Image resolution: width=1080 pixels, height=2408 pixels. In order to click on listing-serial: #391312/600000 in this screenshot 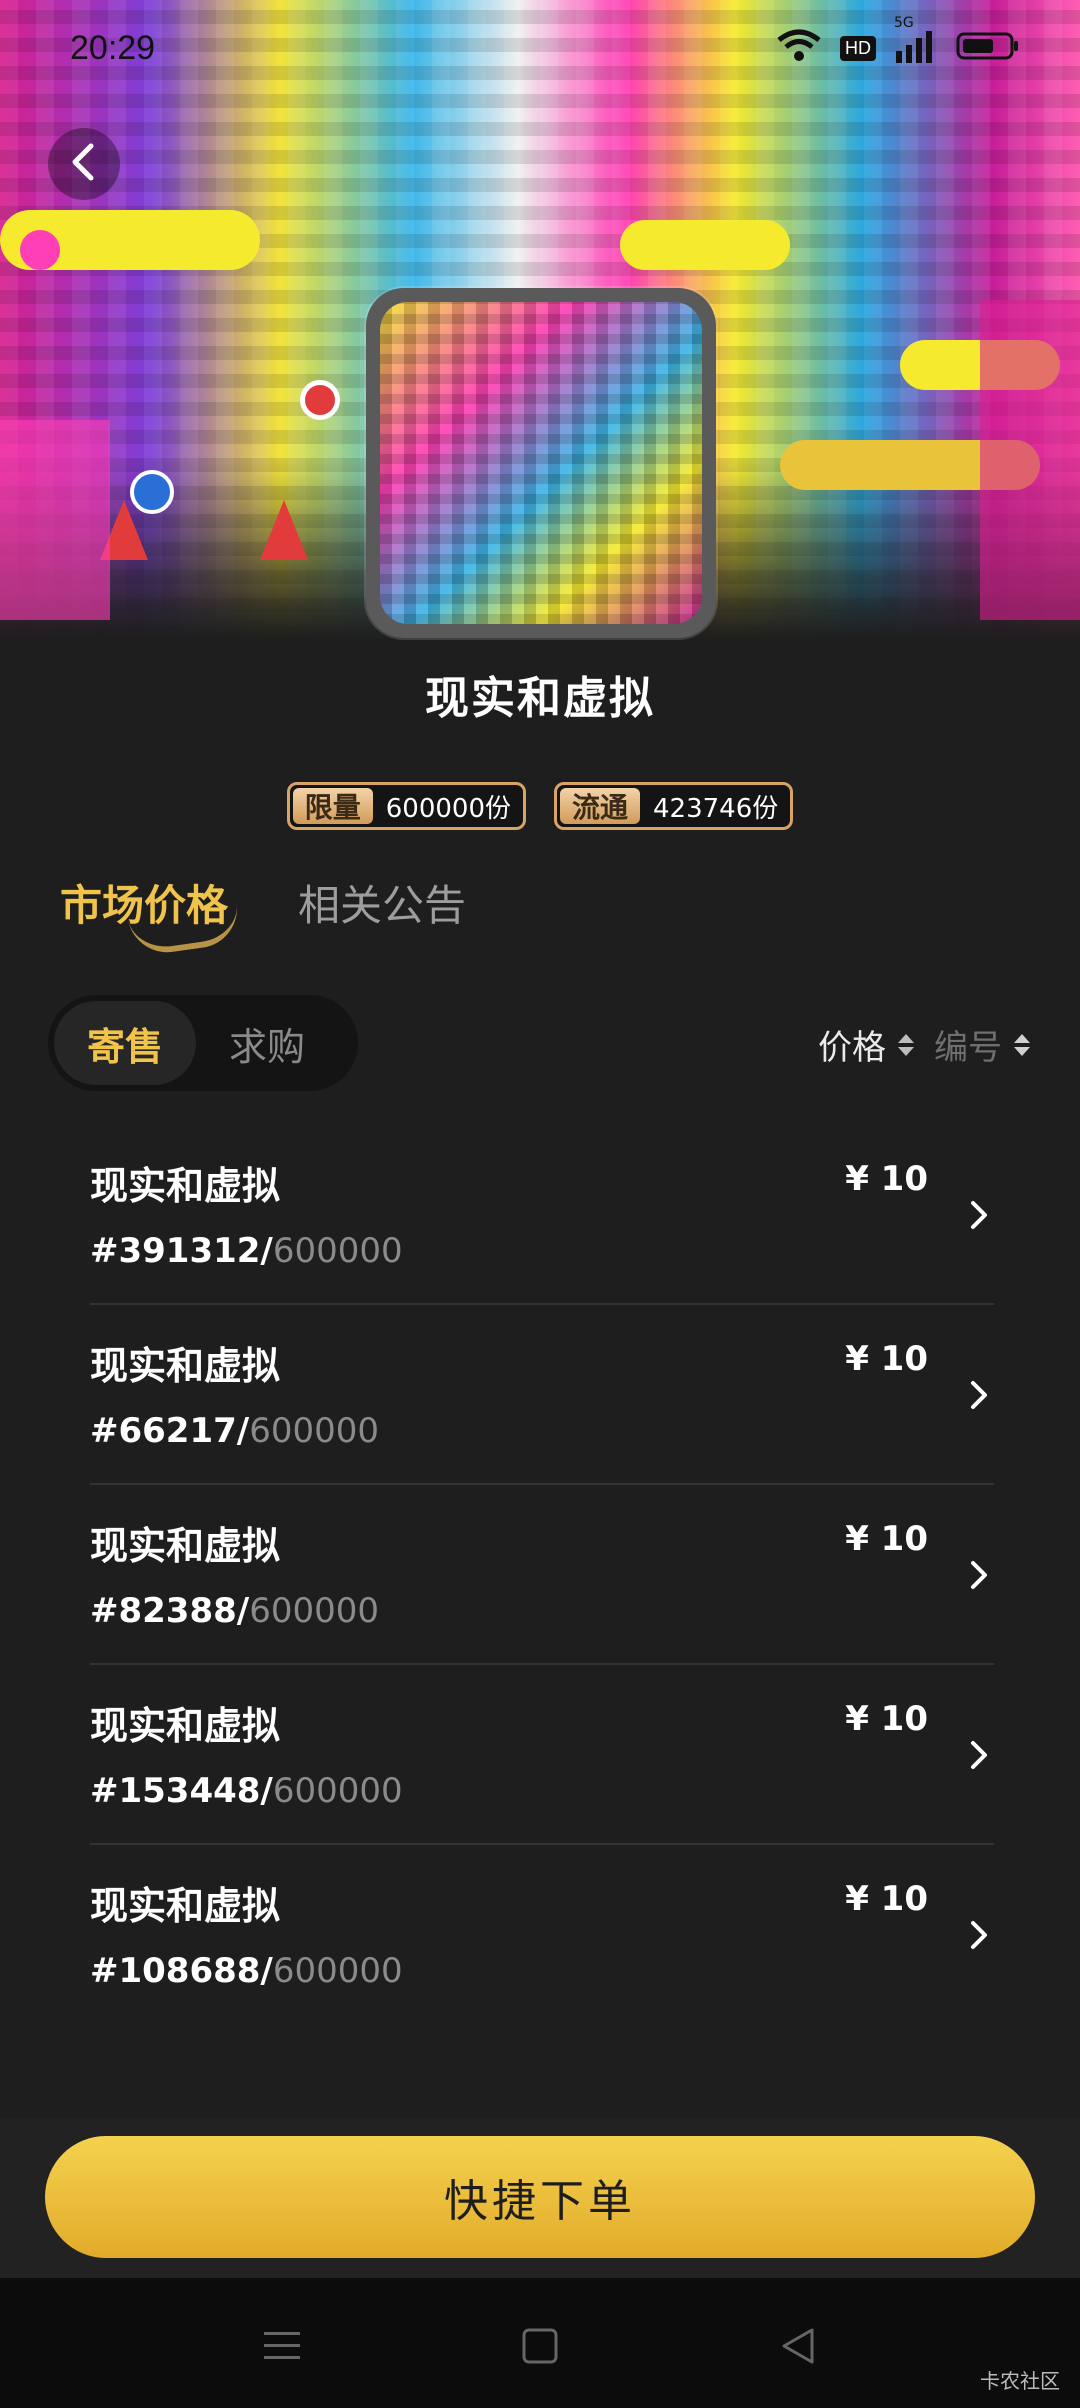, I will do `click(246, 1251)`.